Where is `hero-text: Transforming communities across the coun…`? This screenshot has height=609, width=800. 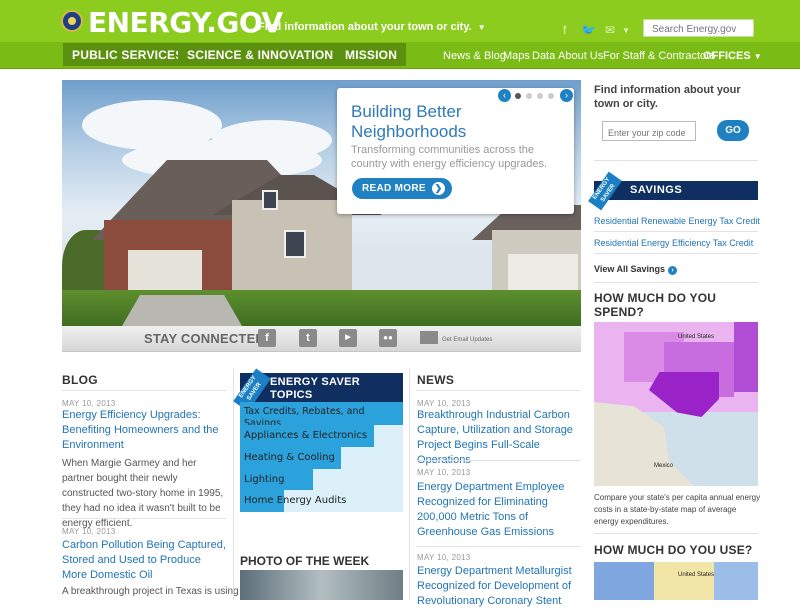 hero-text: Transforming communities across the coun… is located at coordinates (449, 157).